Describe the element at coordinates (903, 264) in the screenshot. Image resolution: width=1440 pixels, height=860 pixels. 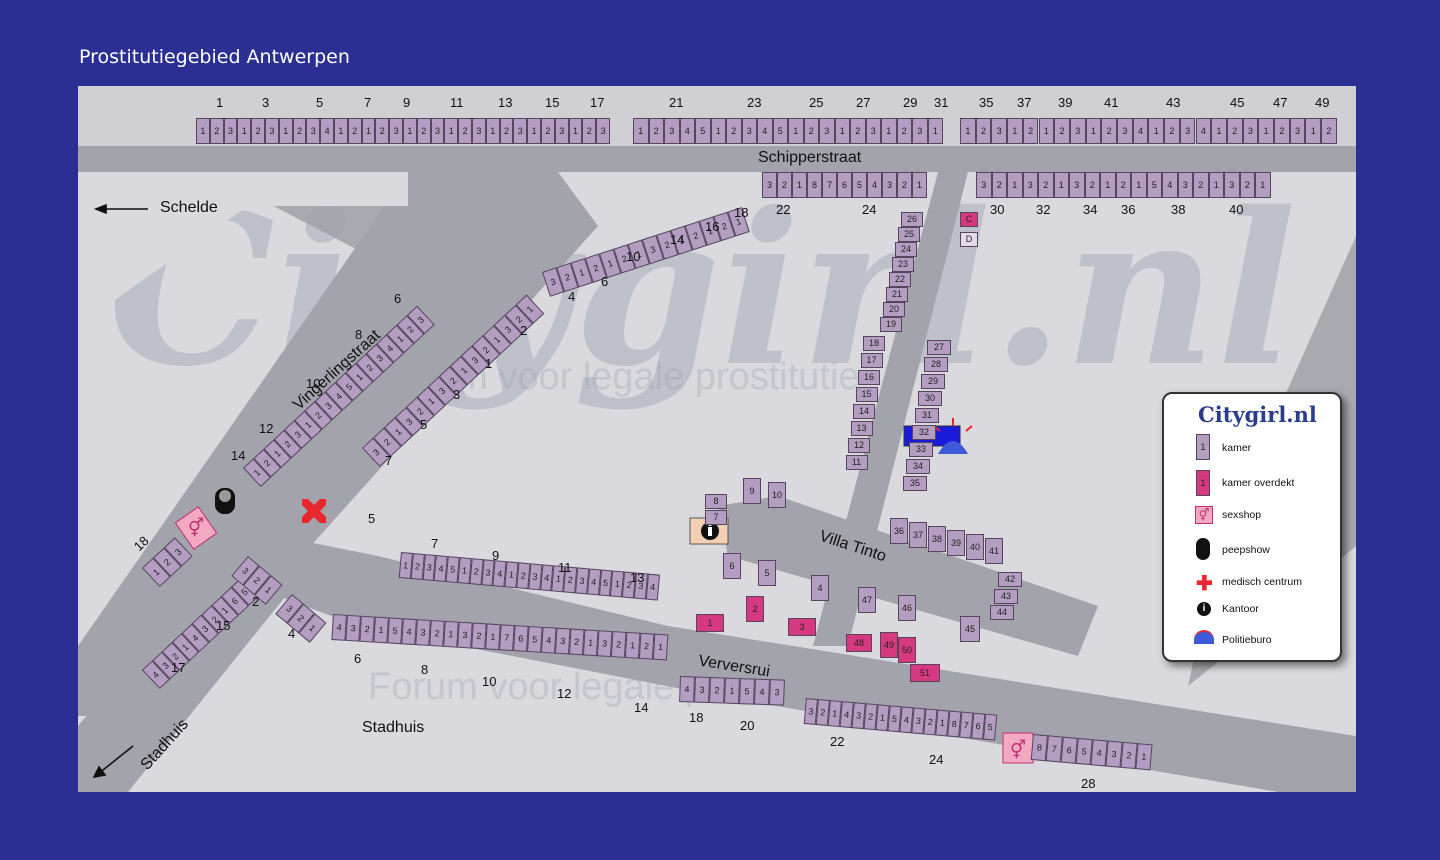
I see `side-room: 23` at that location.